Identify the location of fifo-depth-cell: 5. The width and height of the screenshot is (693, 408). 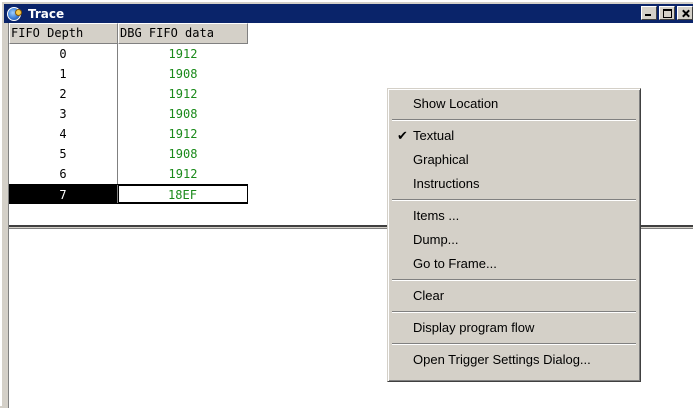
(63, 154).